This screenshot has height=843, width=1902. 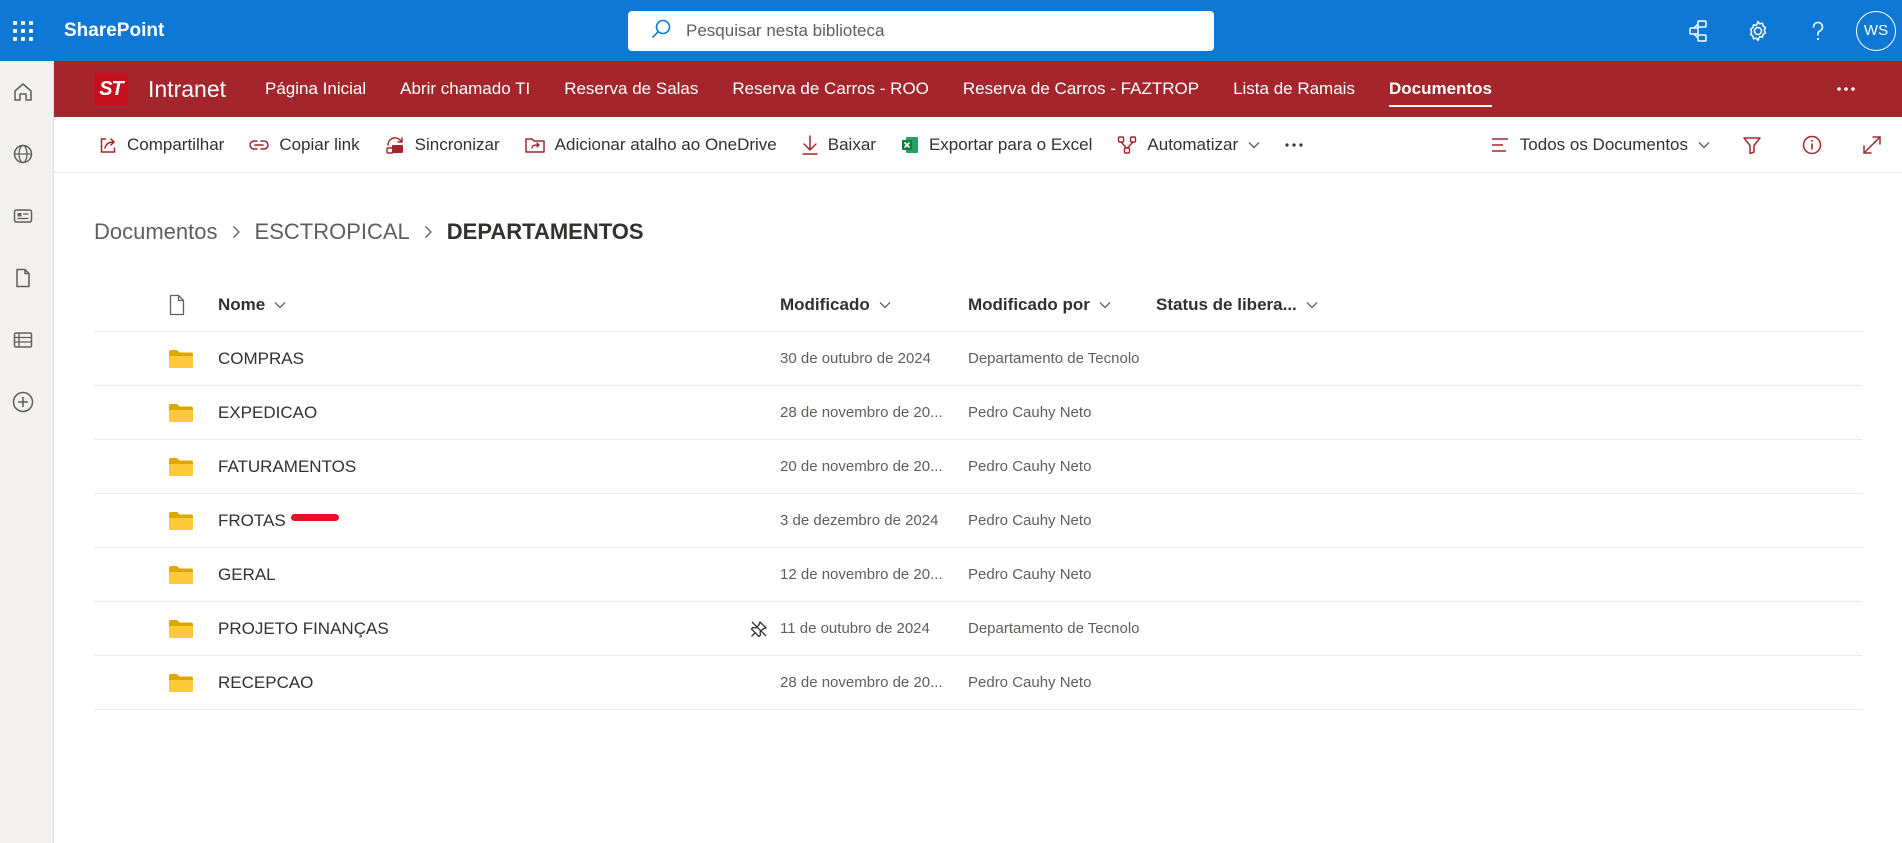 I want to click on folder-name: COMPRAS, so click(x=499, y=359).